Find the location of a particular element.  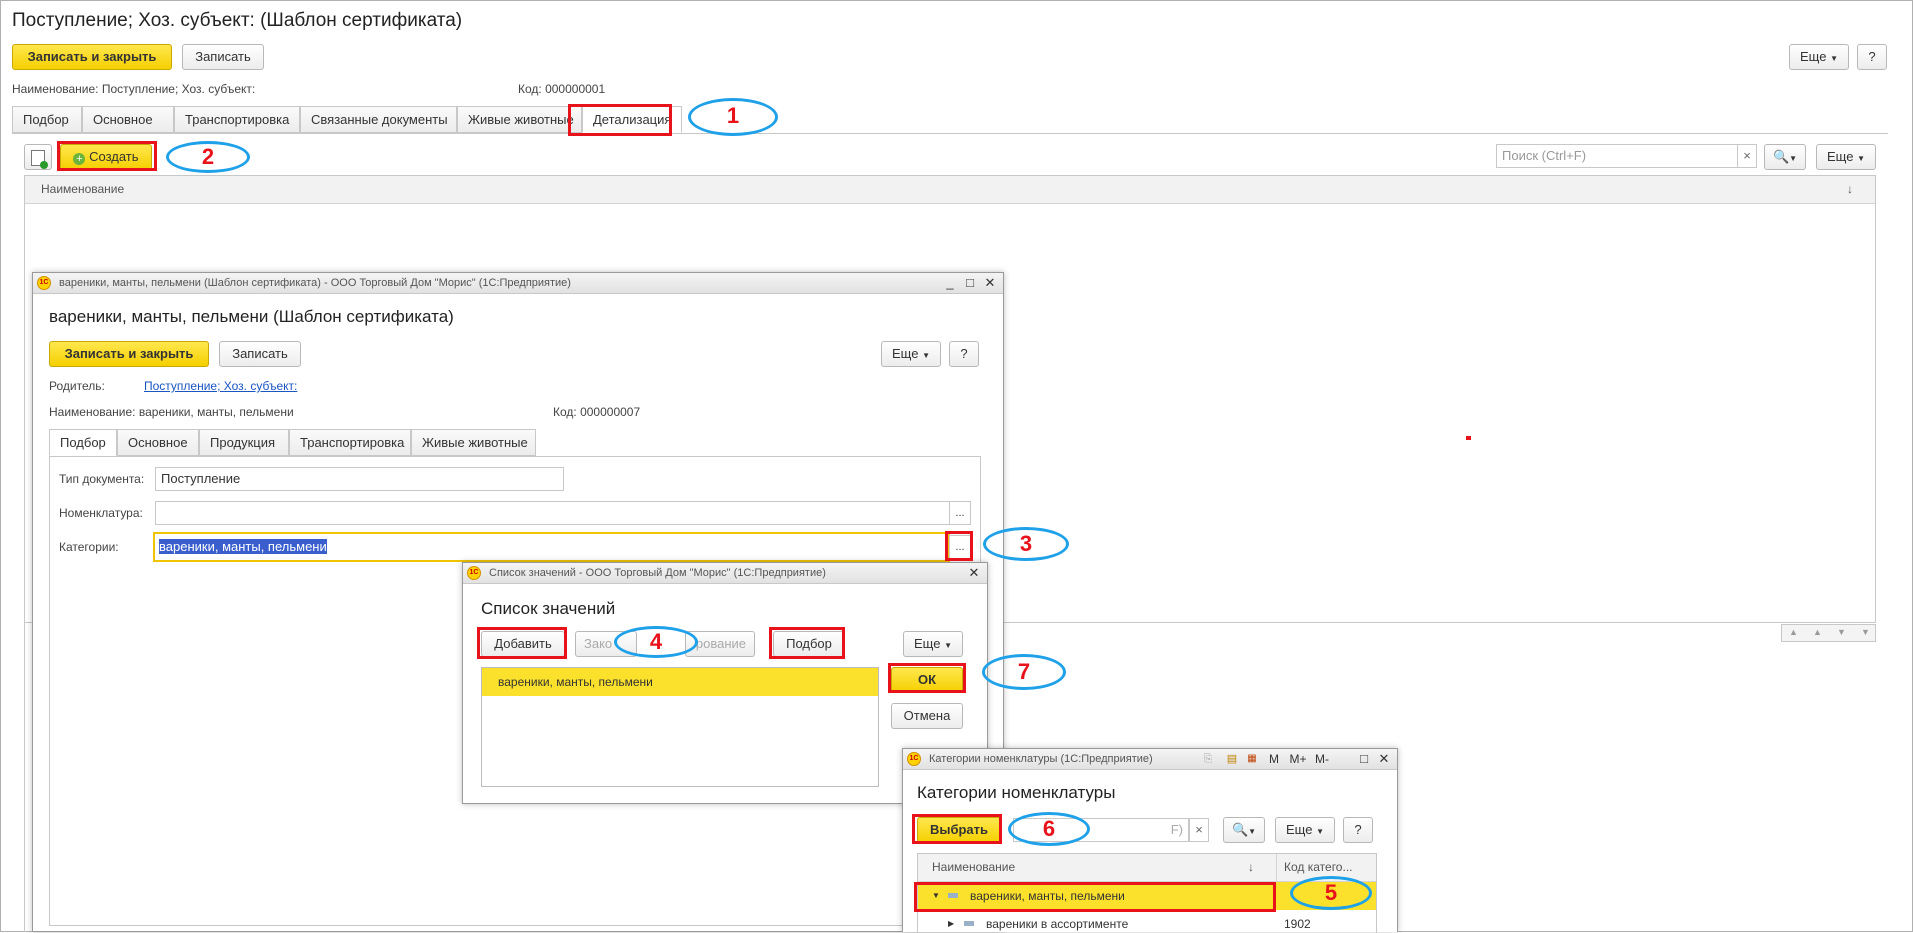

win1-tab-podbor: Подбор is located at coordinates (83, 442).